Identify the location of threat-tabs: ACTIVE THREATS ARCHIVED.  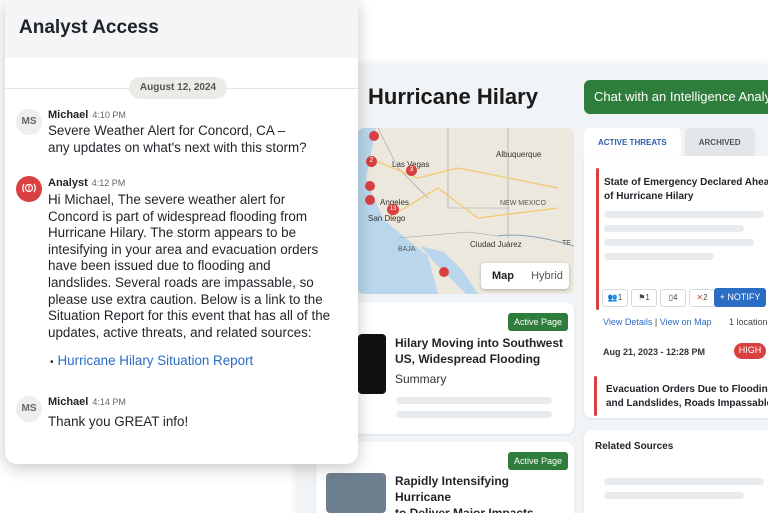
(669, 142).